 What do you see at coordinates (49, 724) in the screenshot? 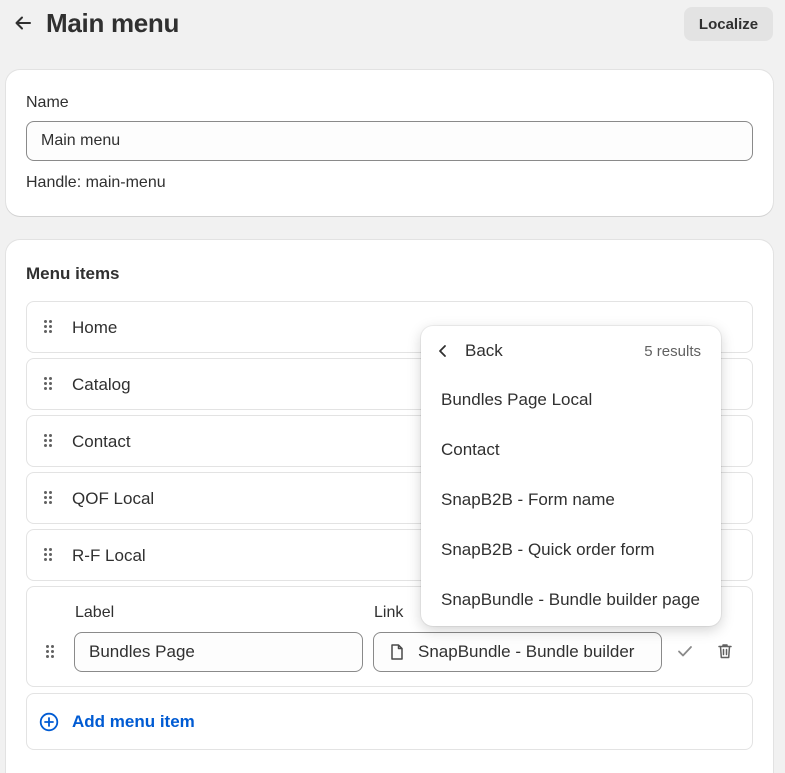
I see `plus-circle-icon` at bounding box center [49, 724].